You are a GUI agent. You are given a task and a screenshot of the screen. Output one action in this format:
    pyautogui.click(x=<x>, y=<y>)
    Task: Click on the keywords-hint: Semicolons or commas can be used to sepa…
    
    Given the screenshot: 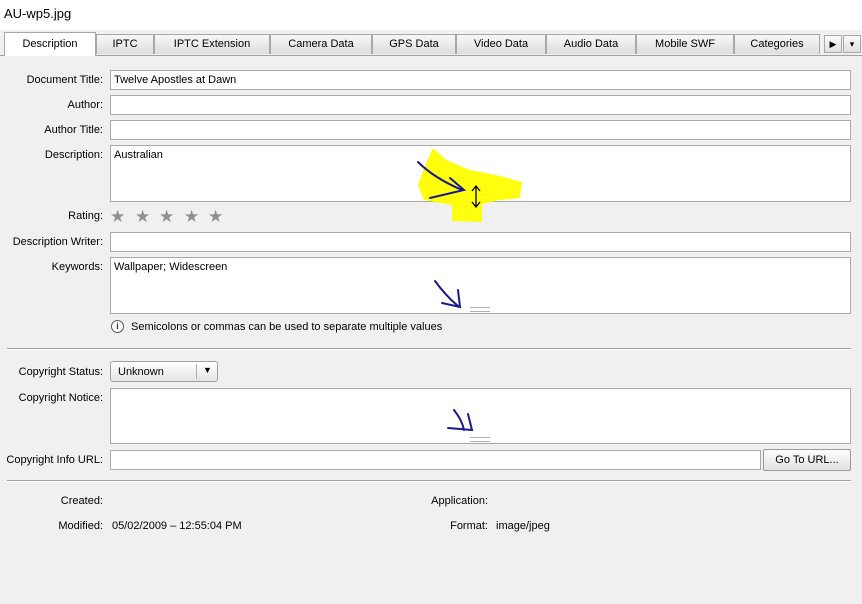 What is the action you would take?
    pyautogui.click(x=287, y=327)
    